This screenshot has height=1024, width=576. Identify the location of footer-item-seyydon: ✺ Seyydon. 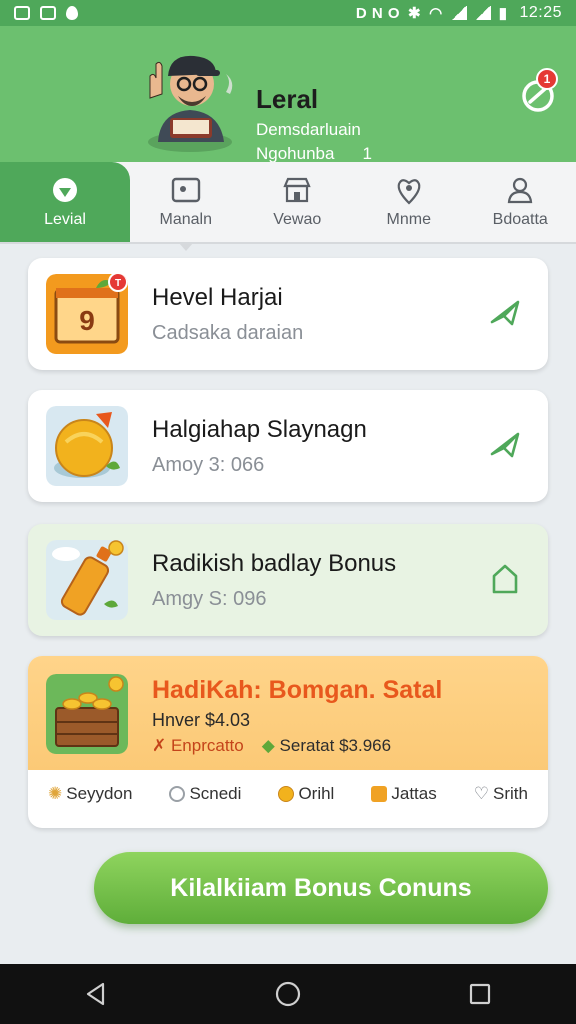
(90, 794).